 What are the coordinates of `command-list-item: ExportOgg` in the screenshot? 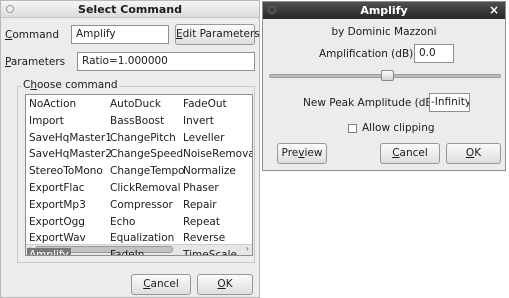 It's located at (57, 222).